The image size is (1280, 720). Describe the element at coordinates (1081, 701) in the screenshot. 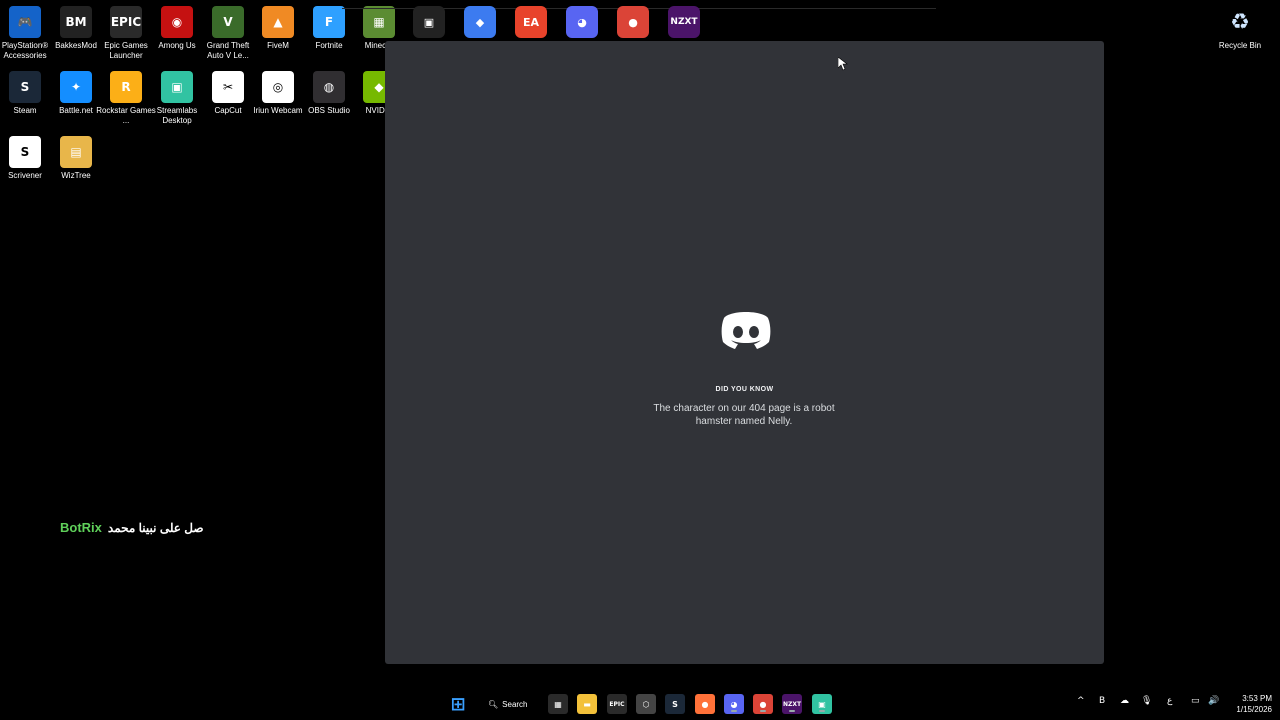

I see `tray-overflow-icon: ^` at that location.